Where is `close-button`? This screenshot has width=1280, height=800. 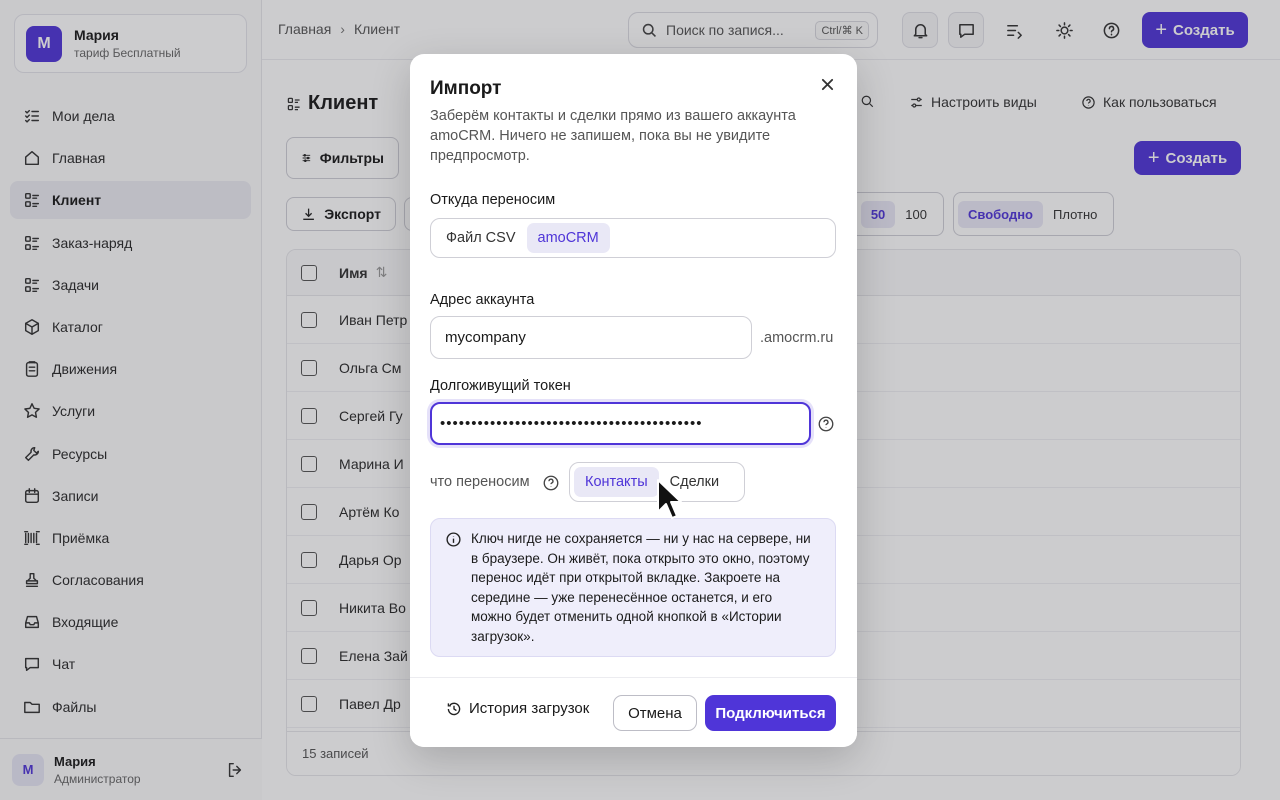 close-button is located at coordinates (827, 84).